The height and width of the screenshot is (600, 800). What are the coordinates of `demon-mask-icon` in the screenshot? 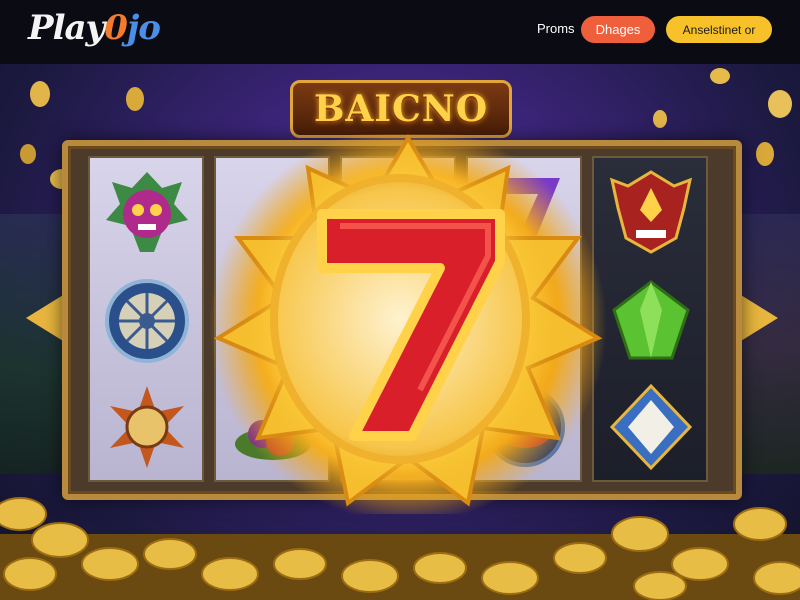 It's located at (147, 212).